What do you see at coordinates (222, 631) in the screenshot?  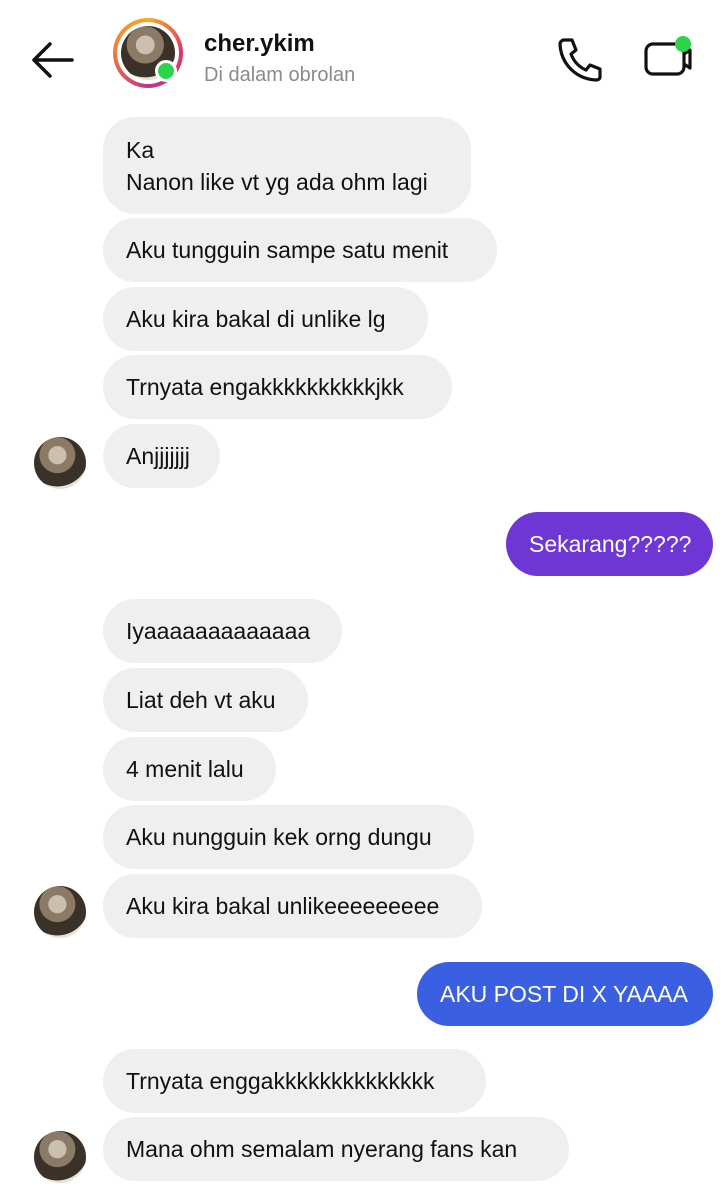 I see `message-bubble: Iyaaaaaaaaaaaaa` at bounding box center [222, 631].